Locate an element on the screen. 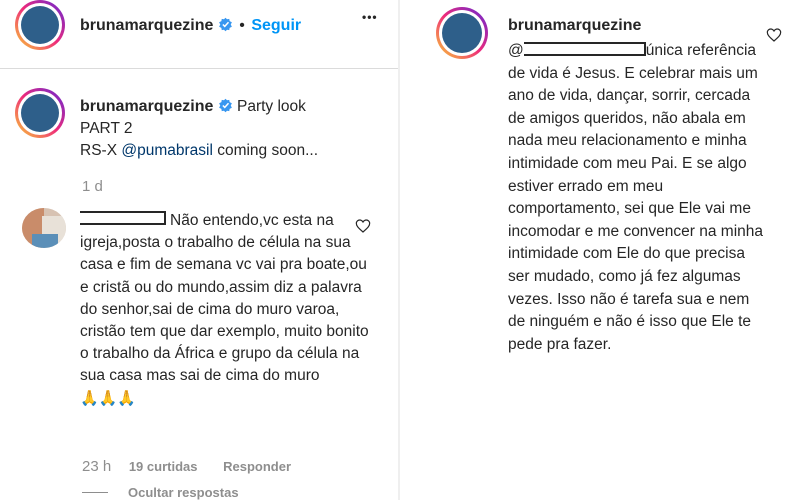  caption-mention-link: @pumabrasil is located at coordinates (167, 150).